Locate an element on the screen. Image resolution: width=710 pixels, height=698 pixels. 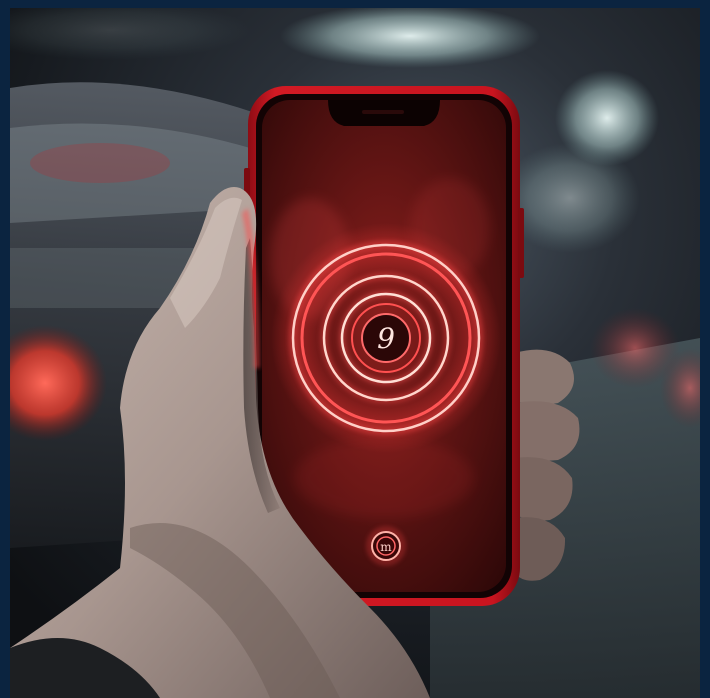
button-glyph: m is located at coordinates (386, 547).